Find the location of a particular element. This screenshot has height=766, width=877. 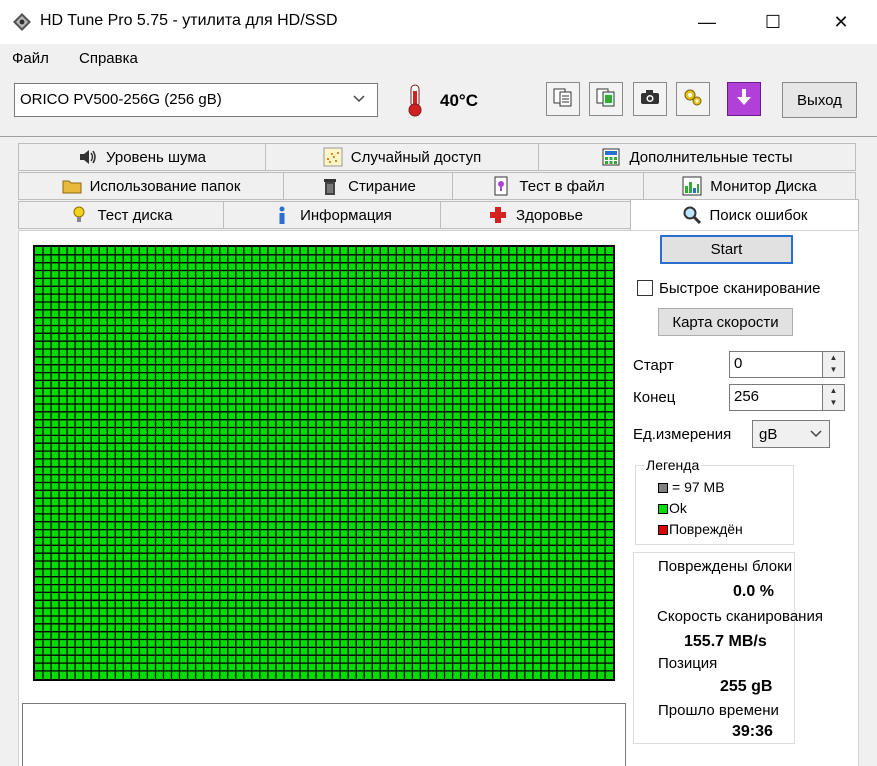

unit-label: Ед.измерения is located at coordinates (682, 434).